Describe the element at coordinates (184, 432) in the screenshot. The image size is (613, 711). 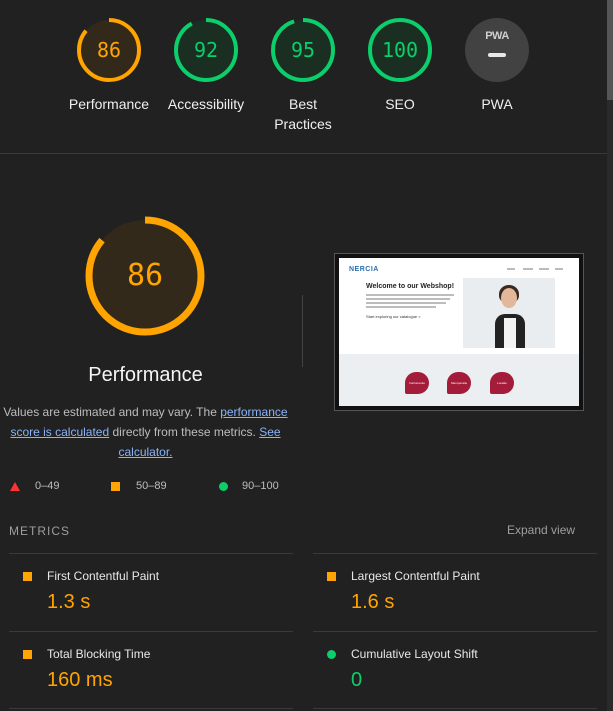
I see `desc-middle: directly from these metrics.` at that location.